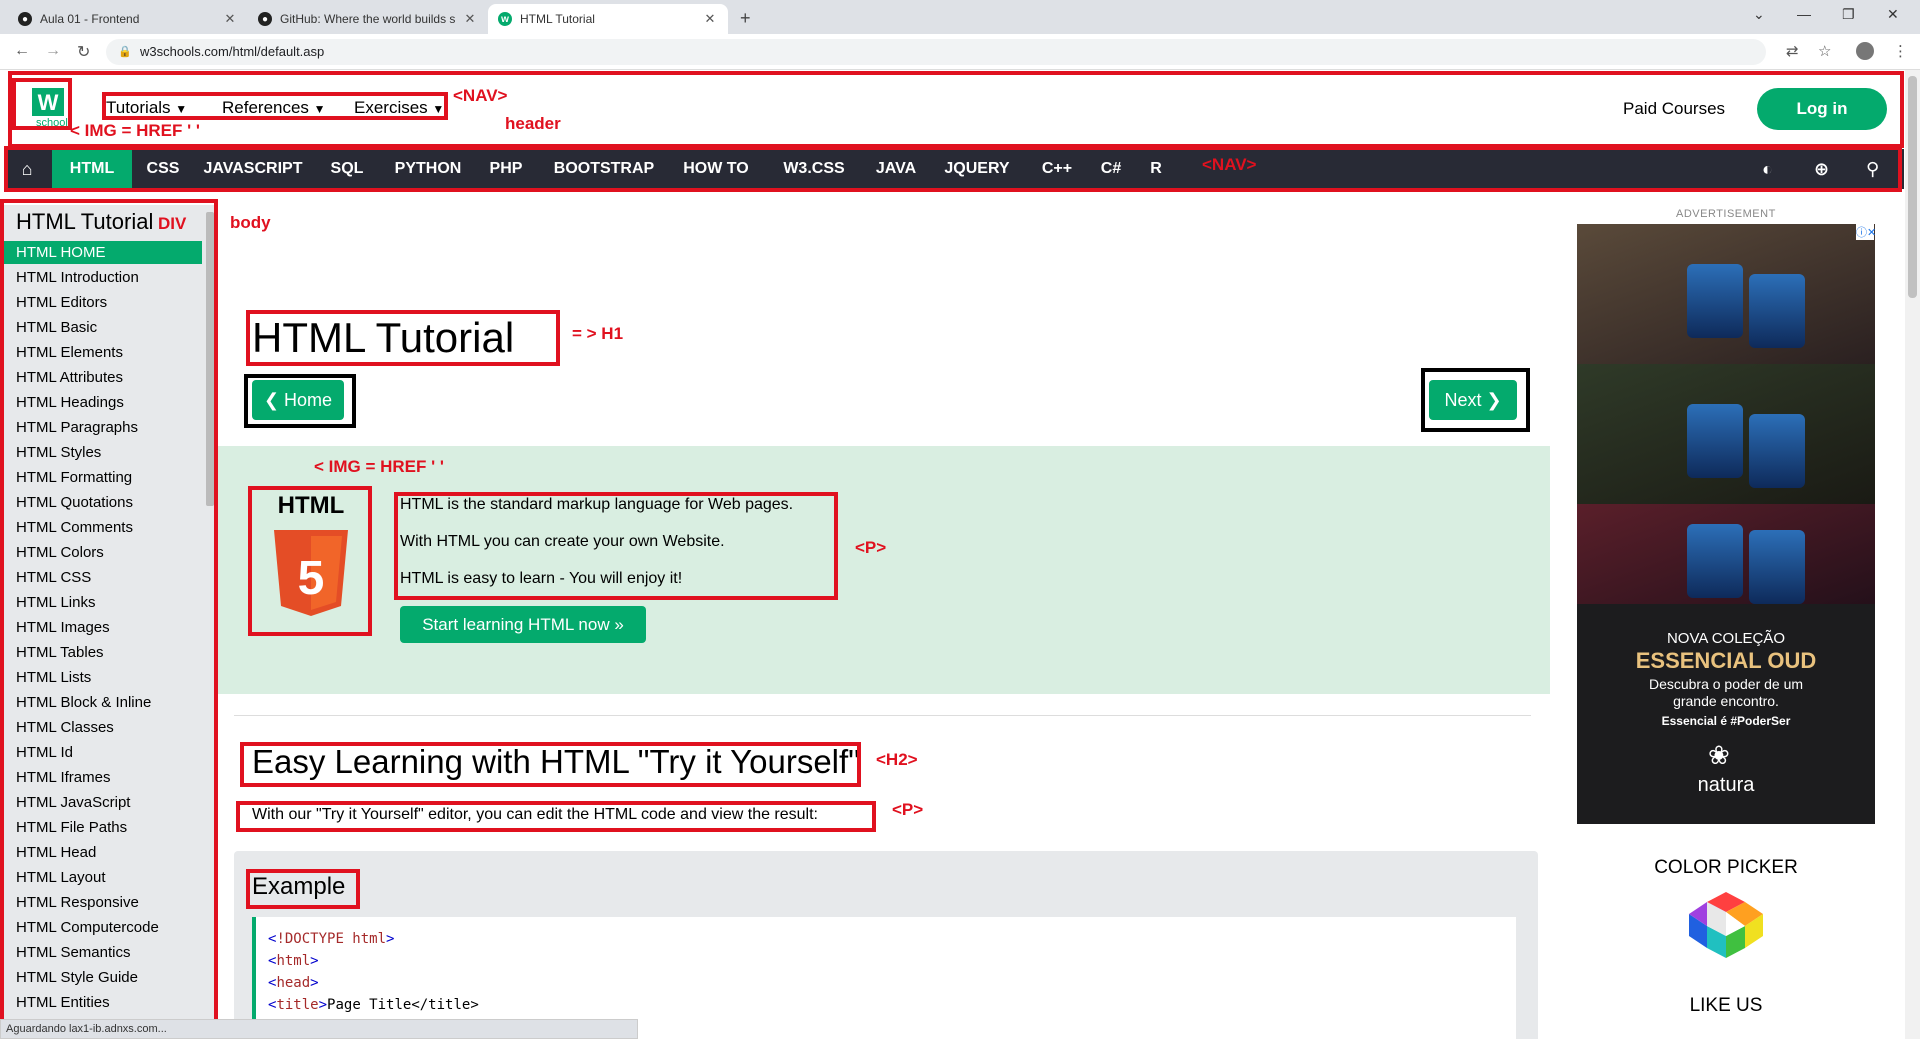 This screenshot has height=1039, width=1920. Describe the element at coordinates (1719, 755) in the screenshot. I see `natura-logo-icon: ❀` at that location.